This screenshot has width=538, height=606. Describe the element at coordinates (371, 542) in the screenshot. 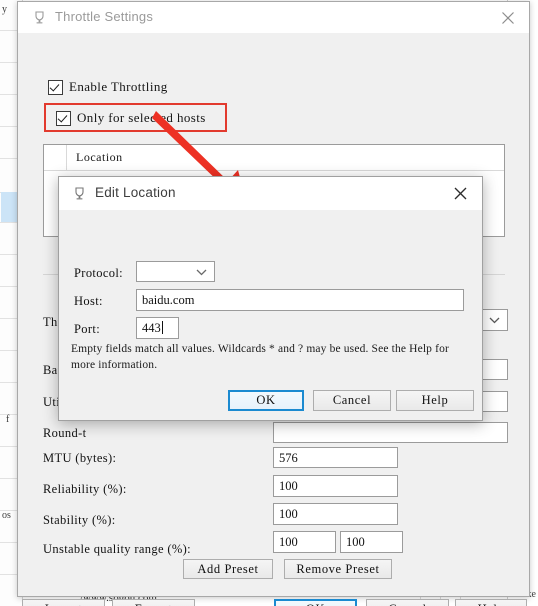

I see `unstable-range-max-input: 100` at that location.